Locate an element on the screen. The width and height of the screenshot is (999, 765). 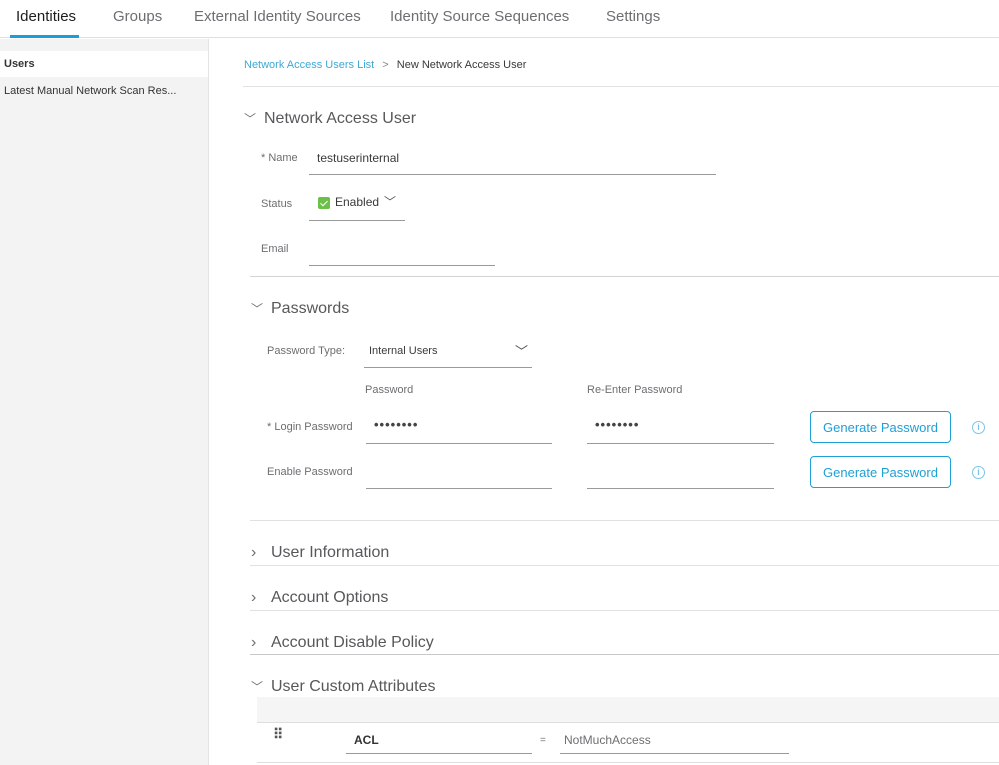
password-column-header: Password is located at coordinates (389, 390).